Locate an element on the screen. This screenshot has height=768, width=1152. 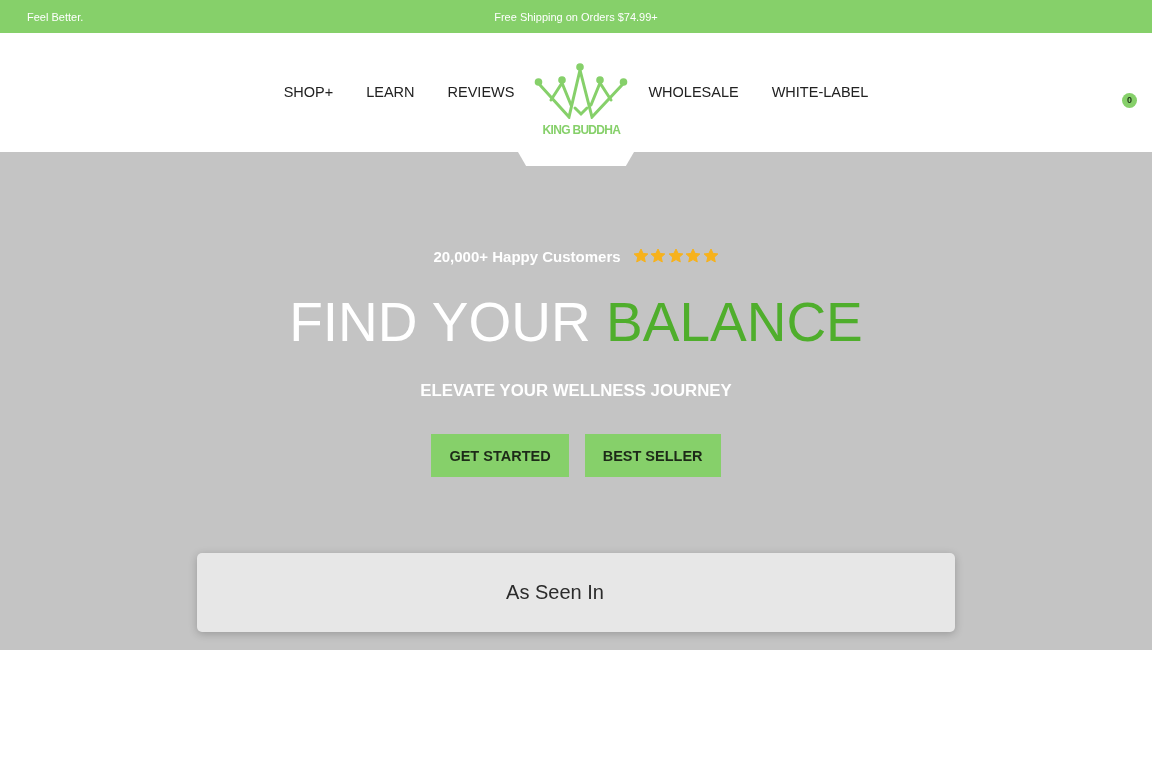
nav-link: WHOLESALE is located at coordinates (693, 91).